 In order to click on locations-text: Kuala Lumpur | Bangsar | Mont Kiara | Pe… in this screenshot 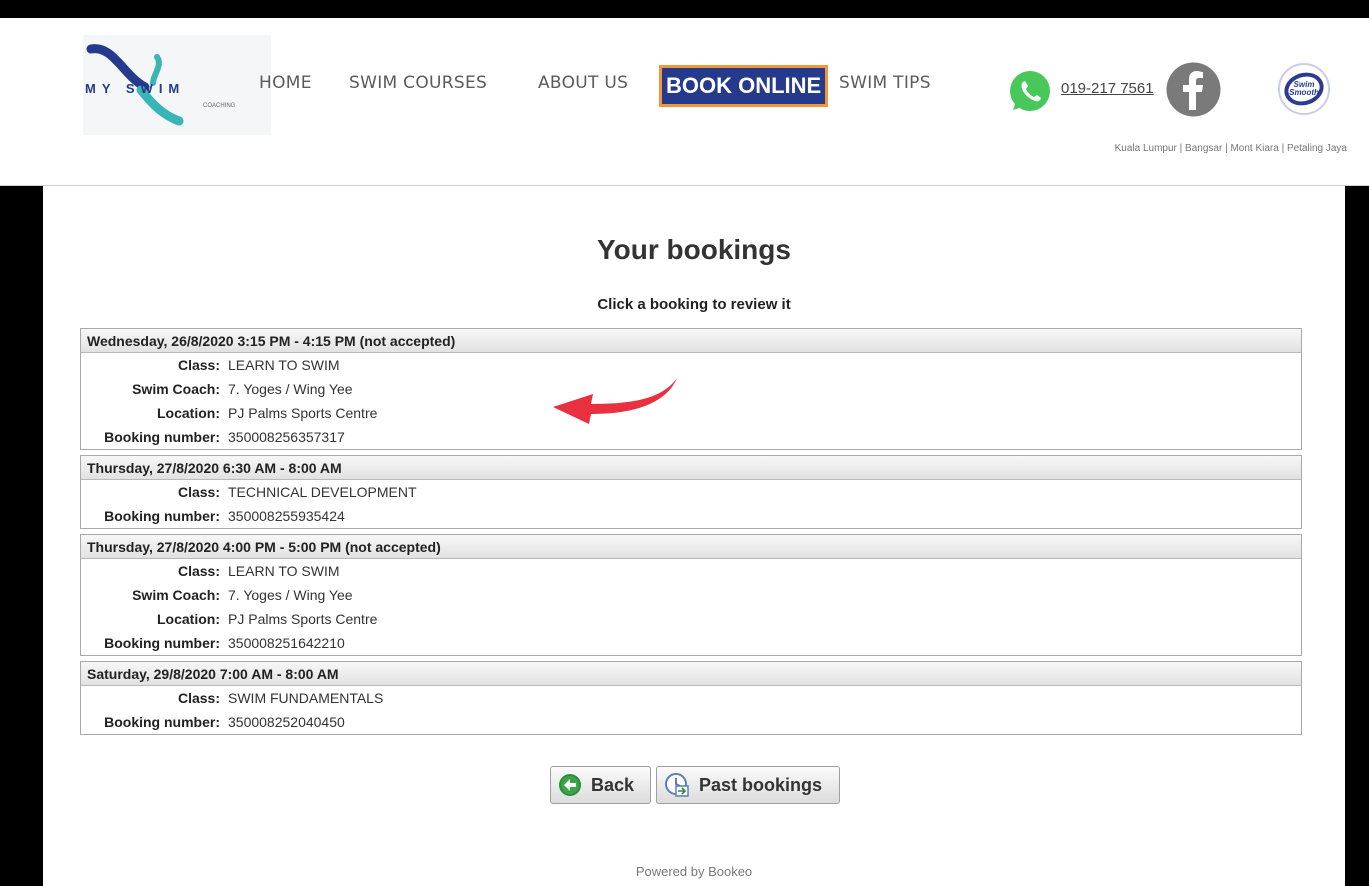, I will do `click(1230, 148)`.